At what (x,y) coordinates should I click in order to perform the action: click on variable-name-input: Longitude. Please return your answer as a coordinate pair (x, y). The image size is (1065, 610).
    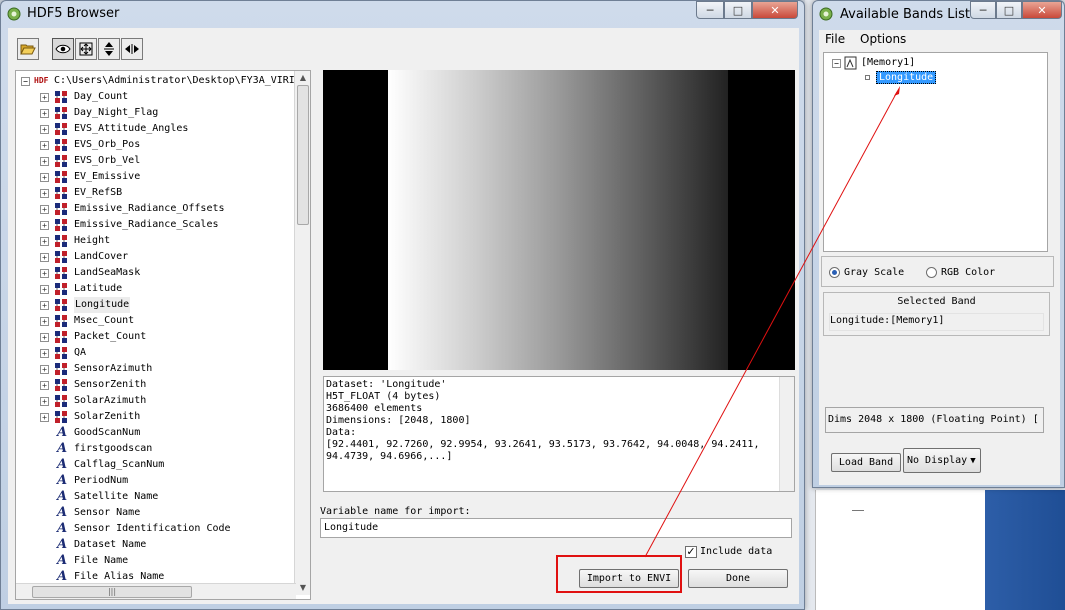
    Looking at the image, I should click on (556, 528).